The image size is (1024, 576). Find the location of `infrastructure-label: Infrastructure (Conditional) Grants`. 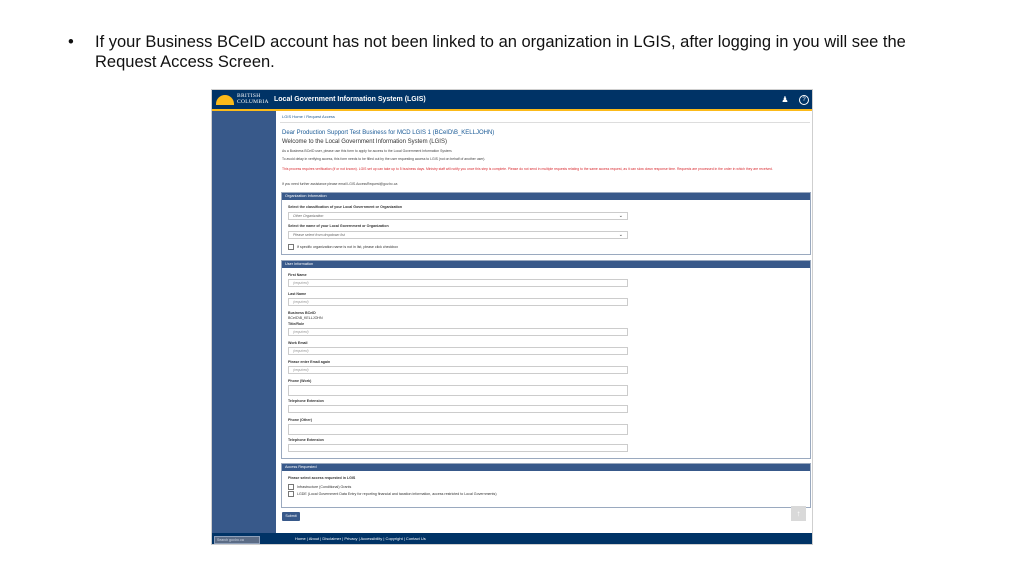

infrastructure-label: Infrastructure (Conditional) Grants is located at coordinates (324, 487).